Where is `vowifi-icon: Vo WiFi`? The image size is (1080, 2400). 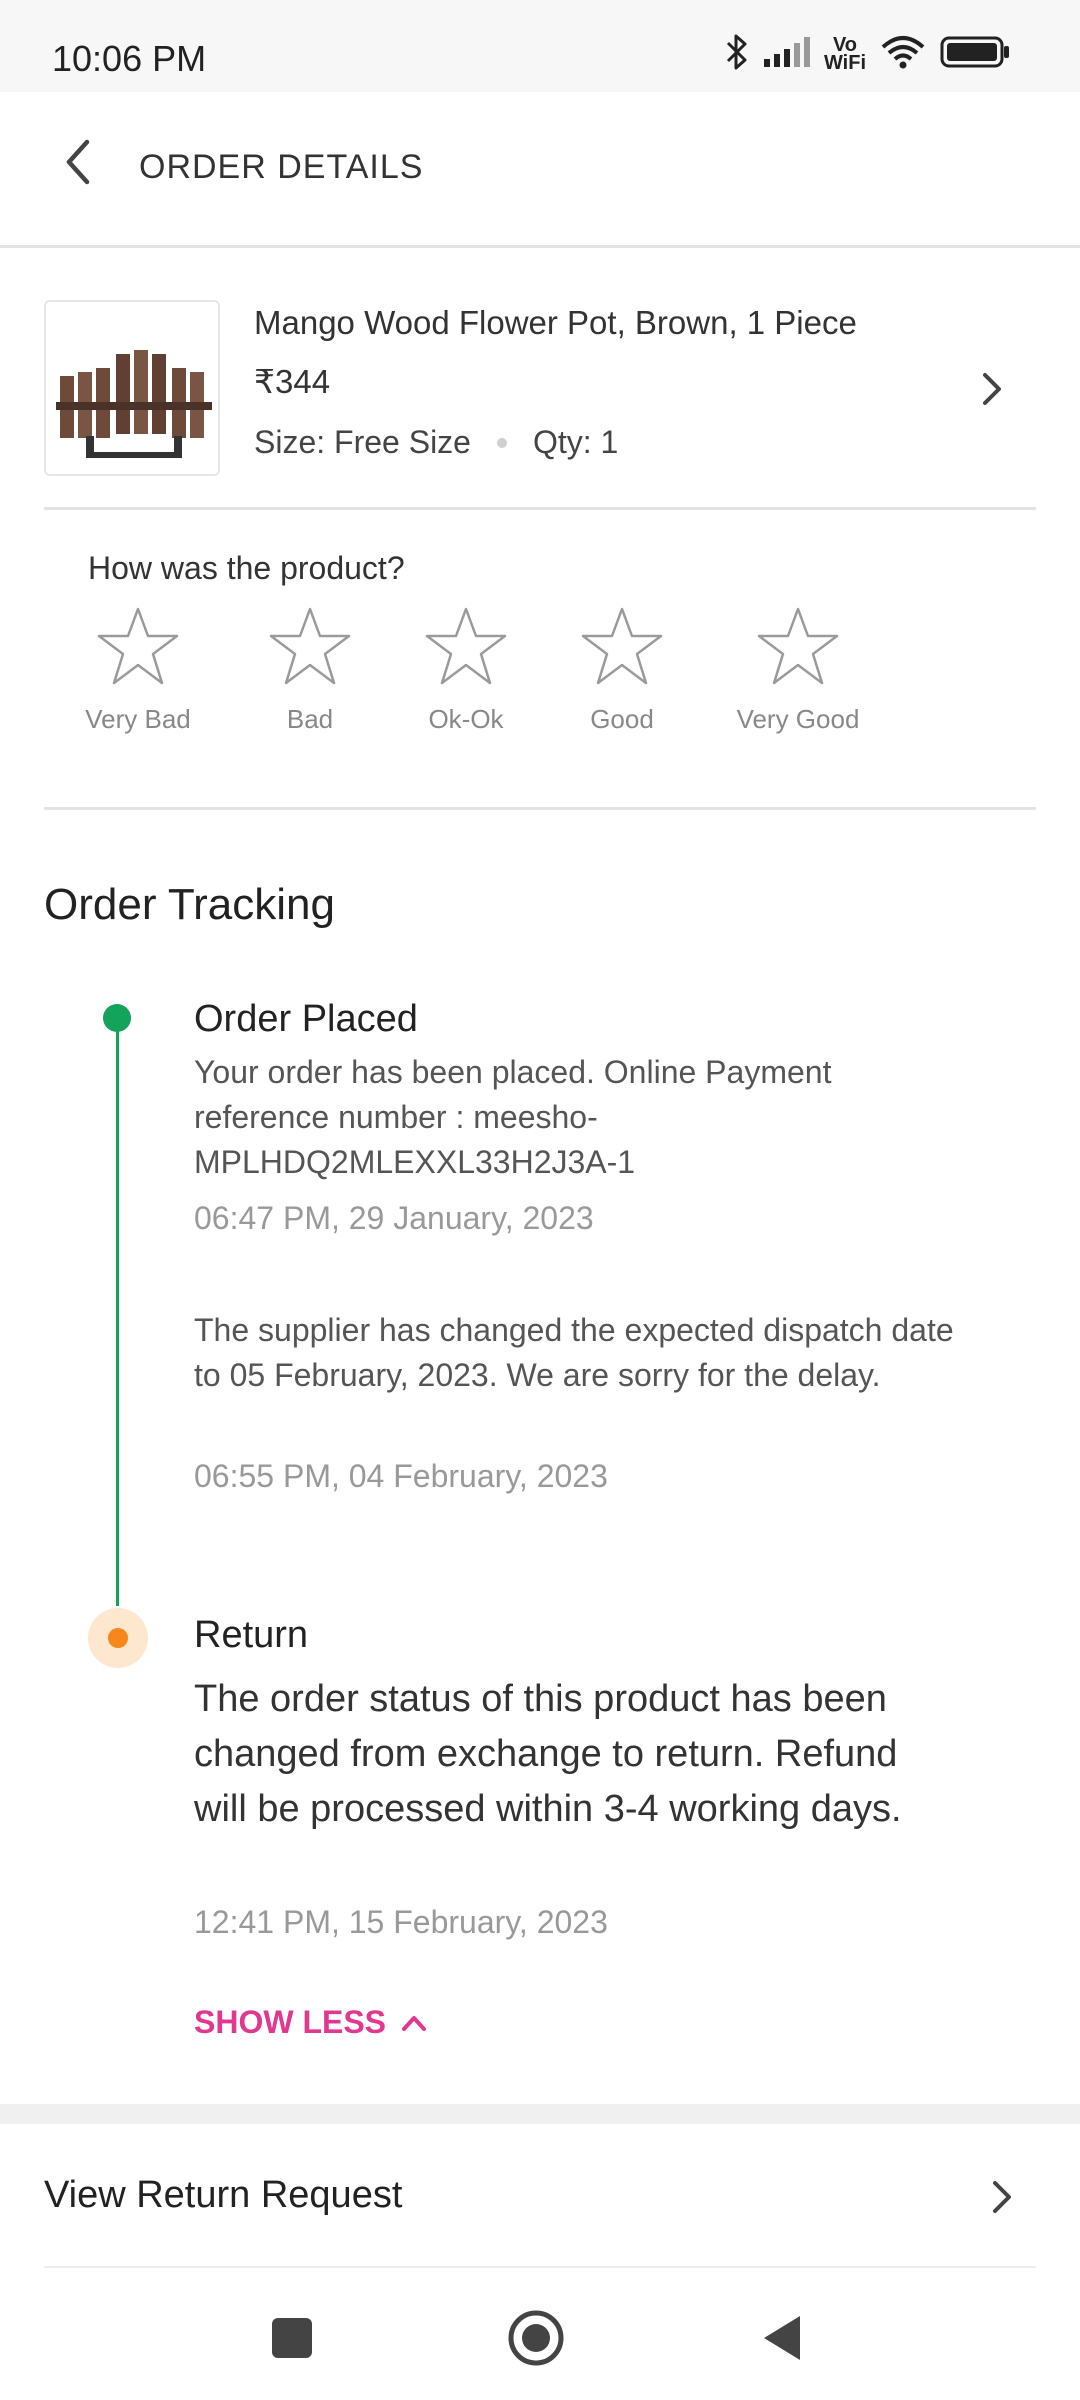 vowifi-icon: Vo WiFi is located at coordinates (844, 54).